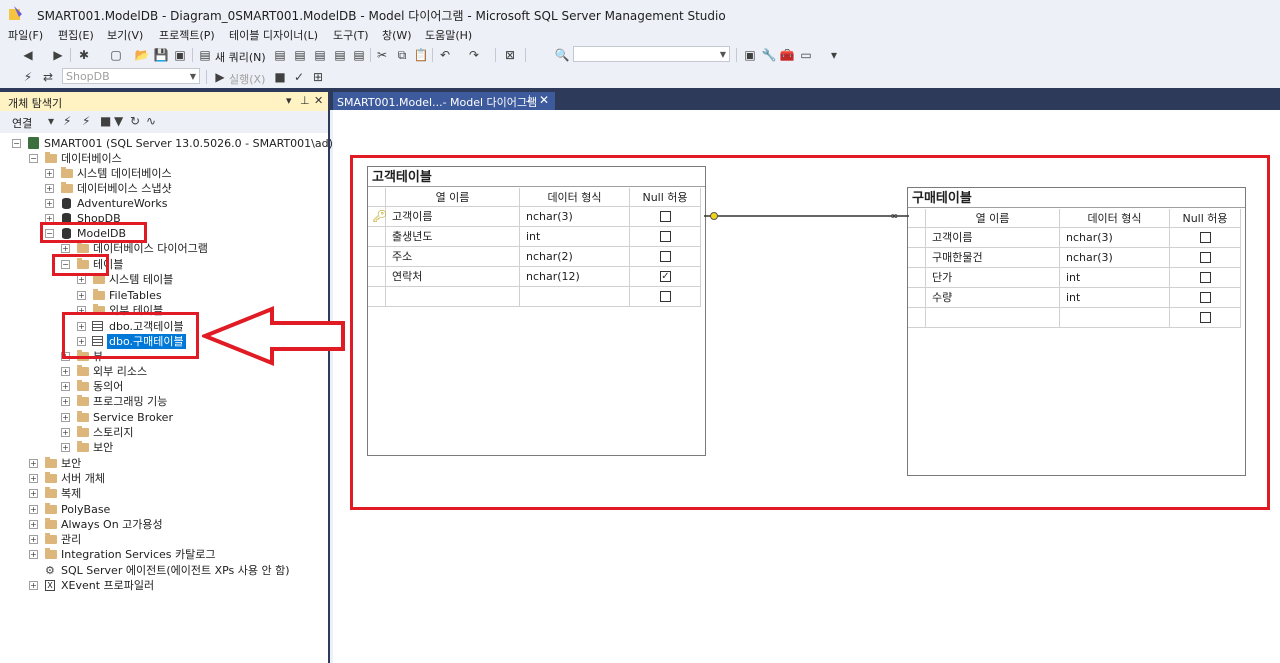  What do you see at coordinates (273, 35) in the screenshot?
I see `menu-table-designer: 테이블 디자이너(L)` at bounding box center [273, 35].